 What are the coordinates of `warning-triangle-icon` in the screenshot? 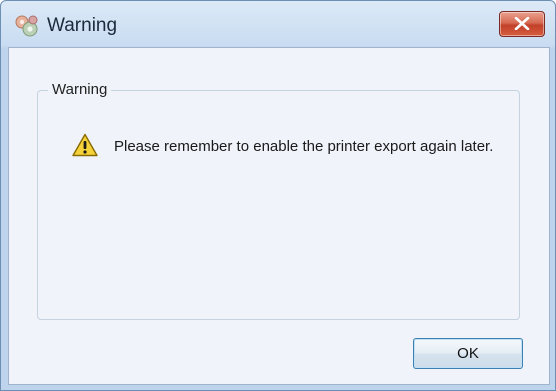 It's located at (85, 145).